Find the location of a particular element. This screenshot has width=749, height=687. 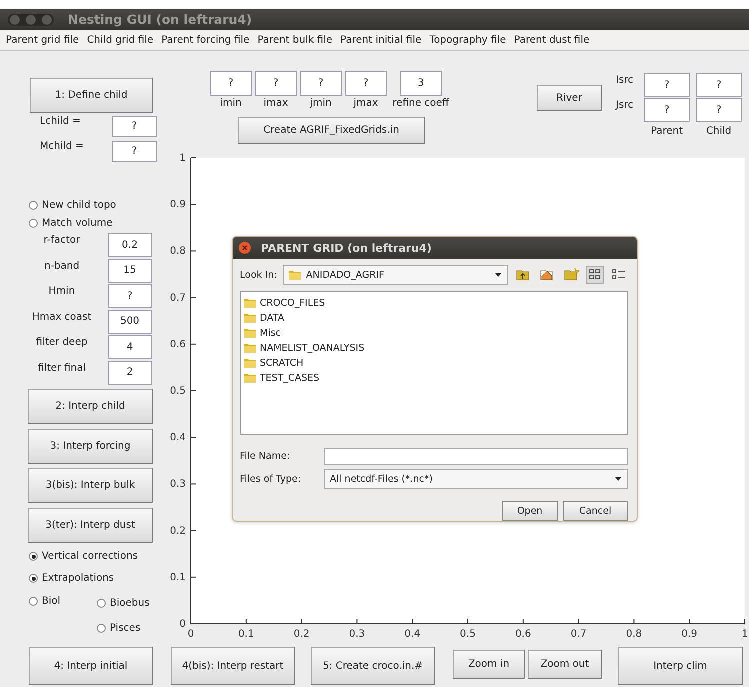

define-child-button: 1: Define child is located at coordinates (91, 95).